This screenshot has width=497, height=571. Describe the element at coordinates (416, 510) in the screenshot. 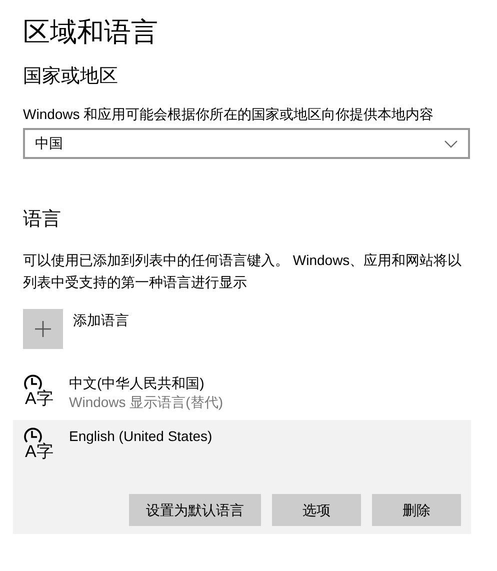

I see `action-button: 删除` at that location.